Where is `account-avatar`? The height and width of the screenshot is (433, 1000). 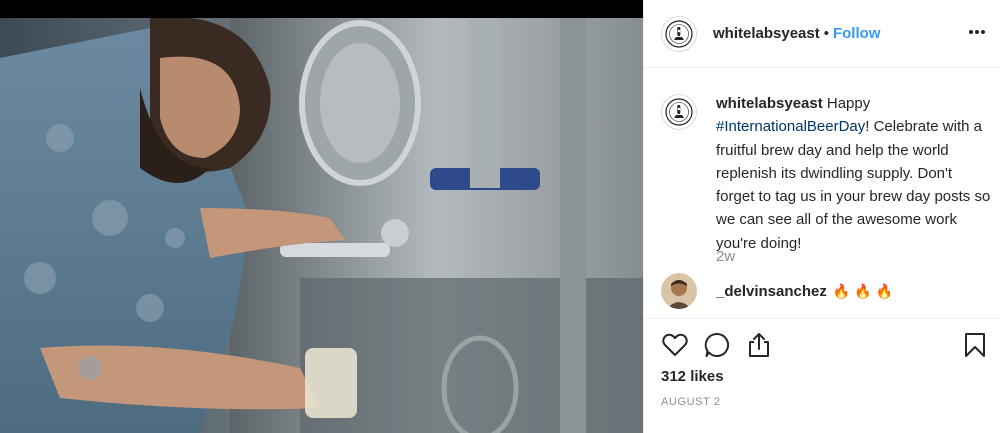
account-avatar is located at coordinates (679, 33).